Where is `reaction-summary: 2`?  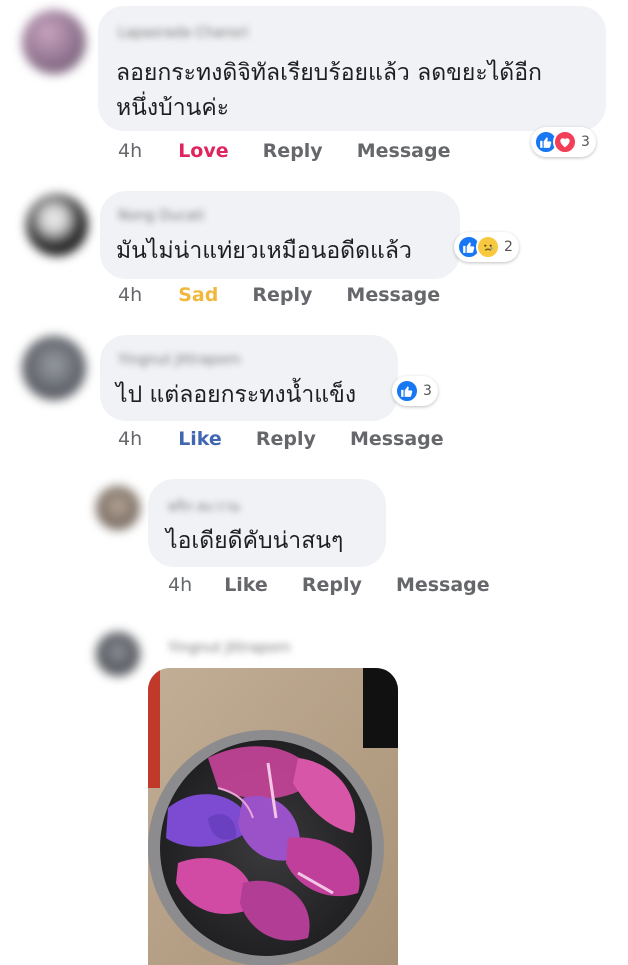
reaction-summary: 2 is located at coordinates (486, 247).